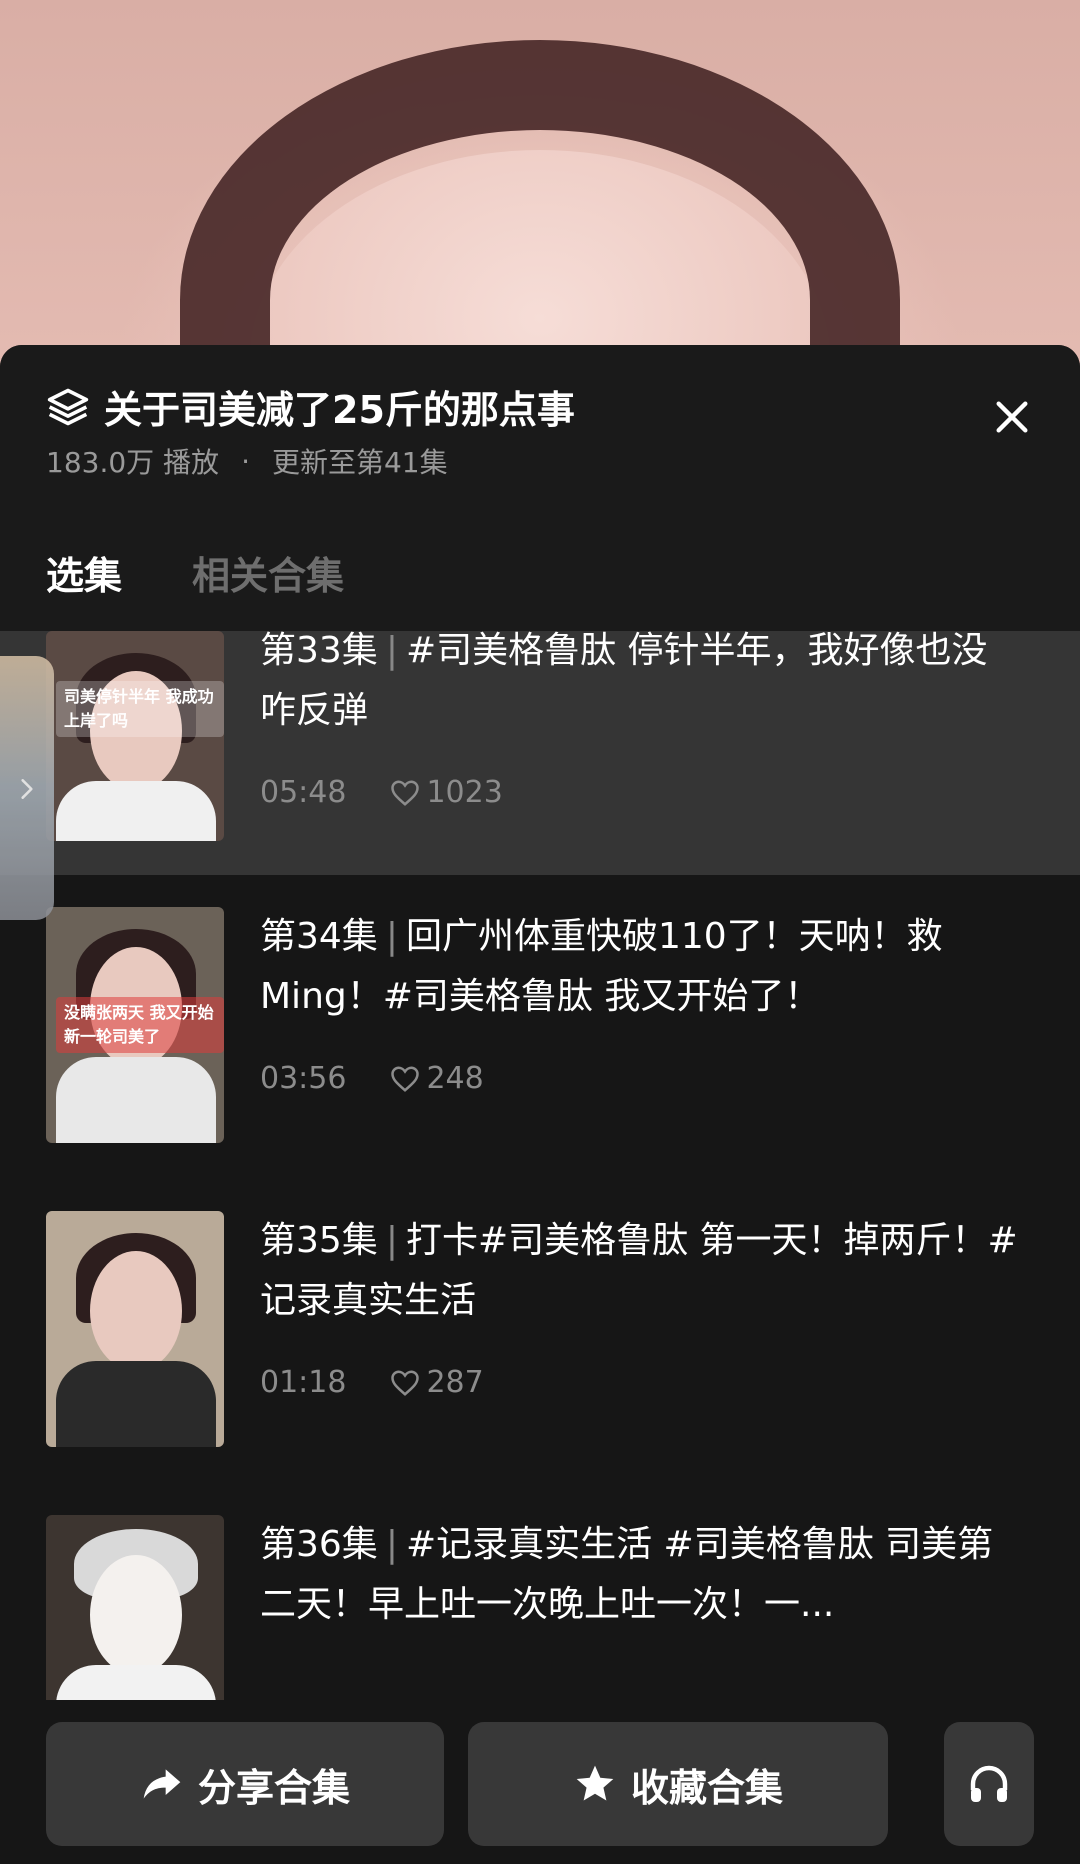 The image size is (1080, 1864). What do you see at coordinates (595, 1783) in the screenshot?
I see `star-icon` at bounding box center [595, 1783].